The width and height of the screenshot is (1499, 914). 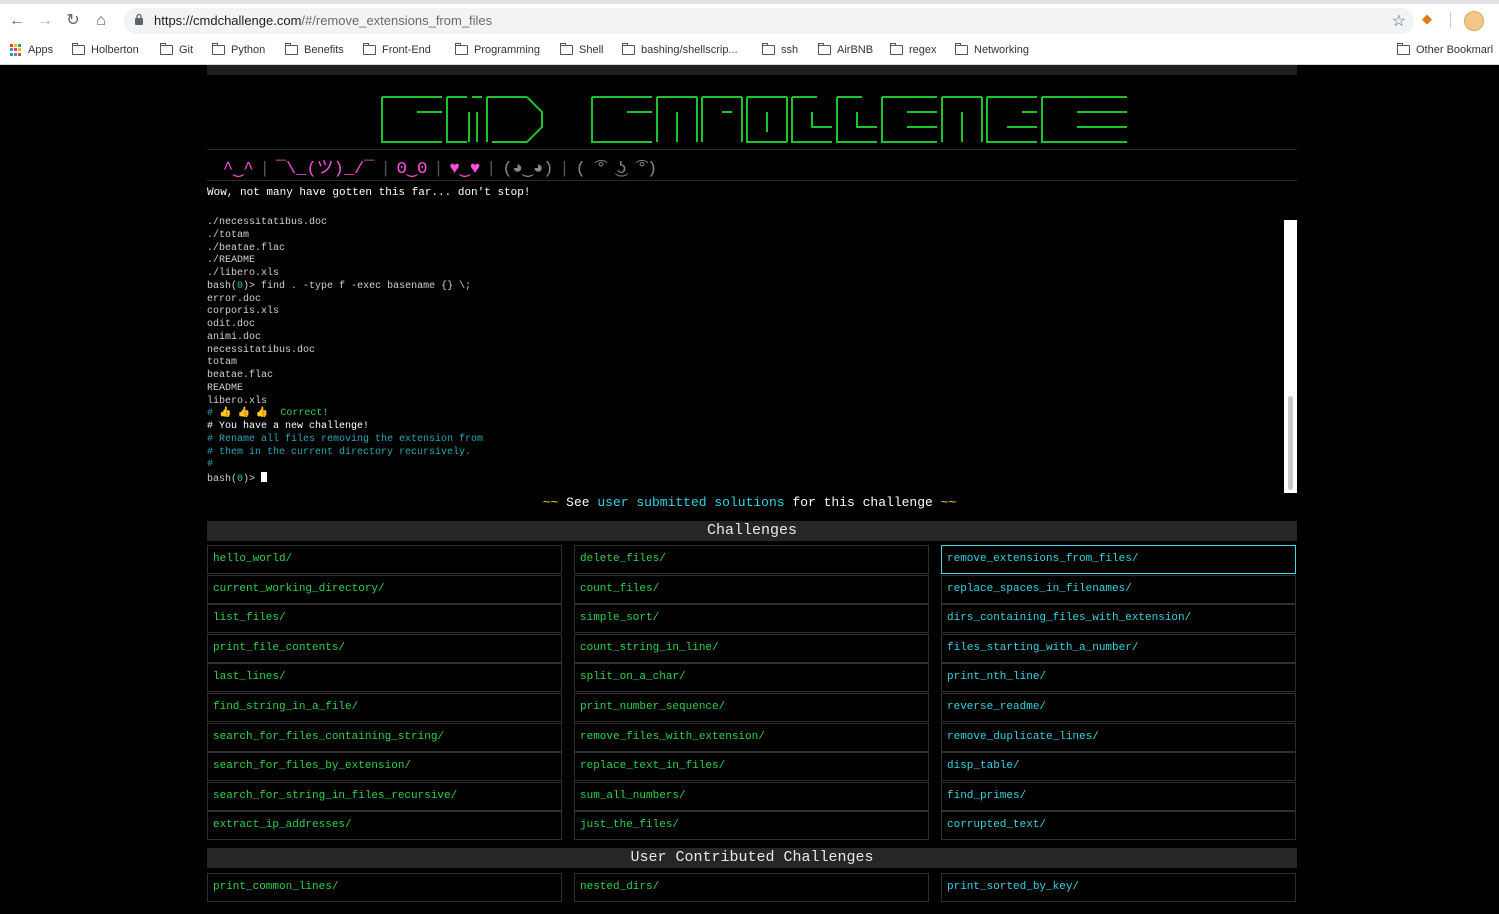 What do you see at coordinates (754, 119) in the screenshot?
I see `cmd-challenge-logo` at bounding box center [754, 119].